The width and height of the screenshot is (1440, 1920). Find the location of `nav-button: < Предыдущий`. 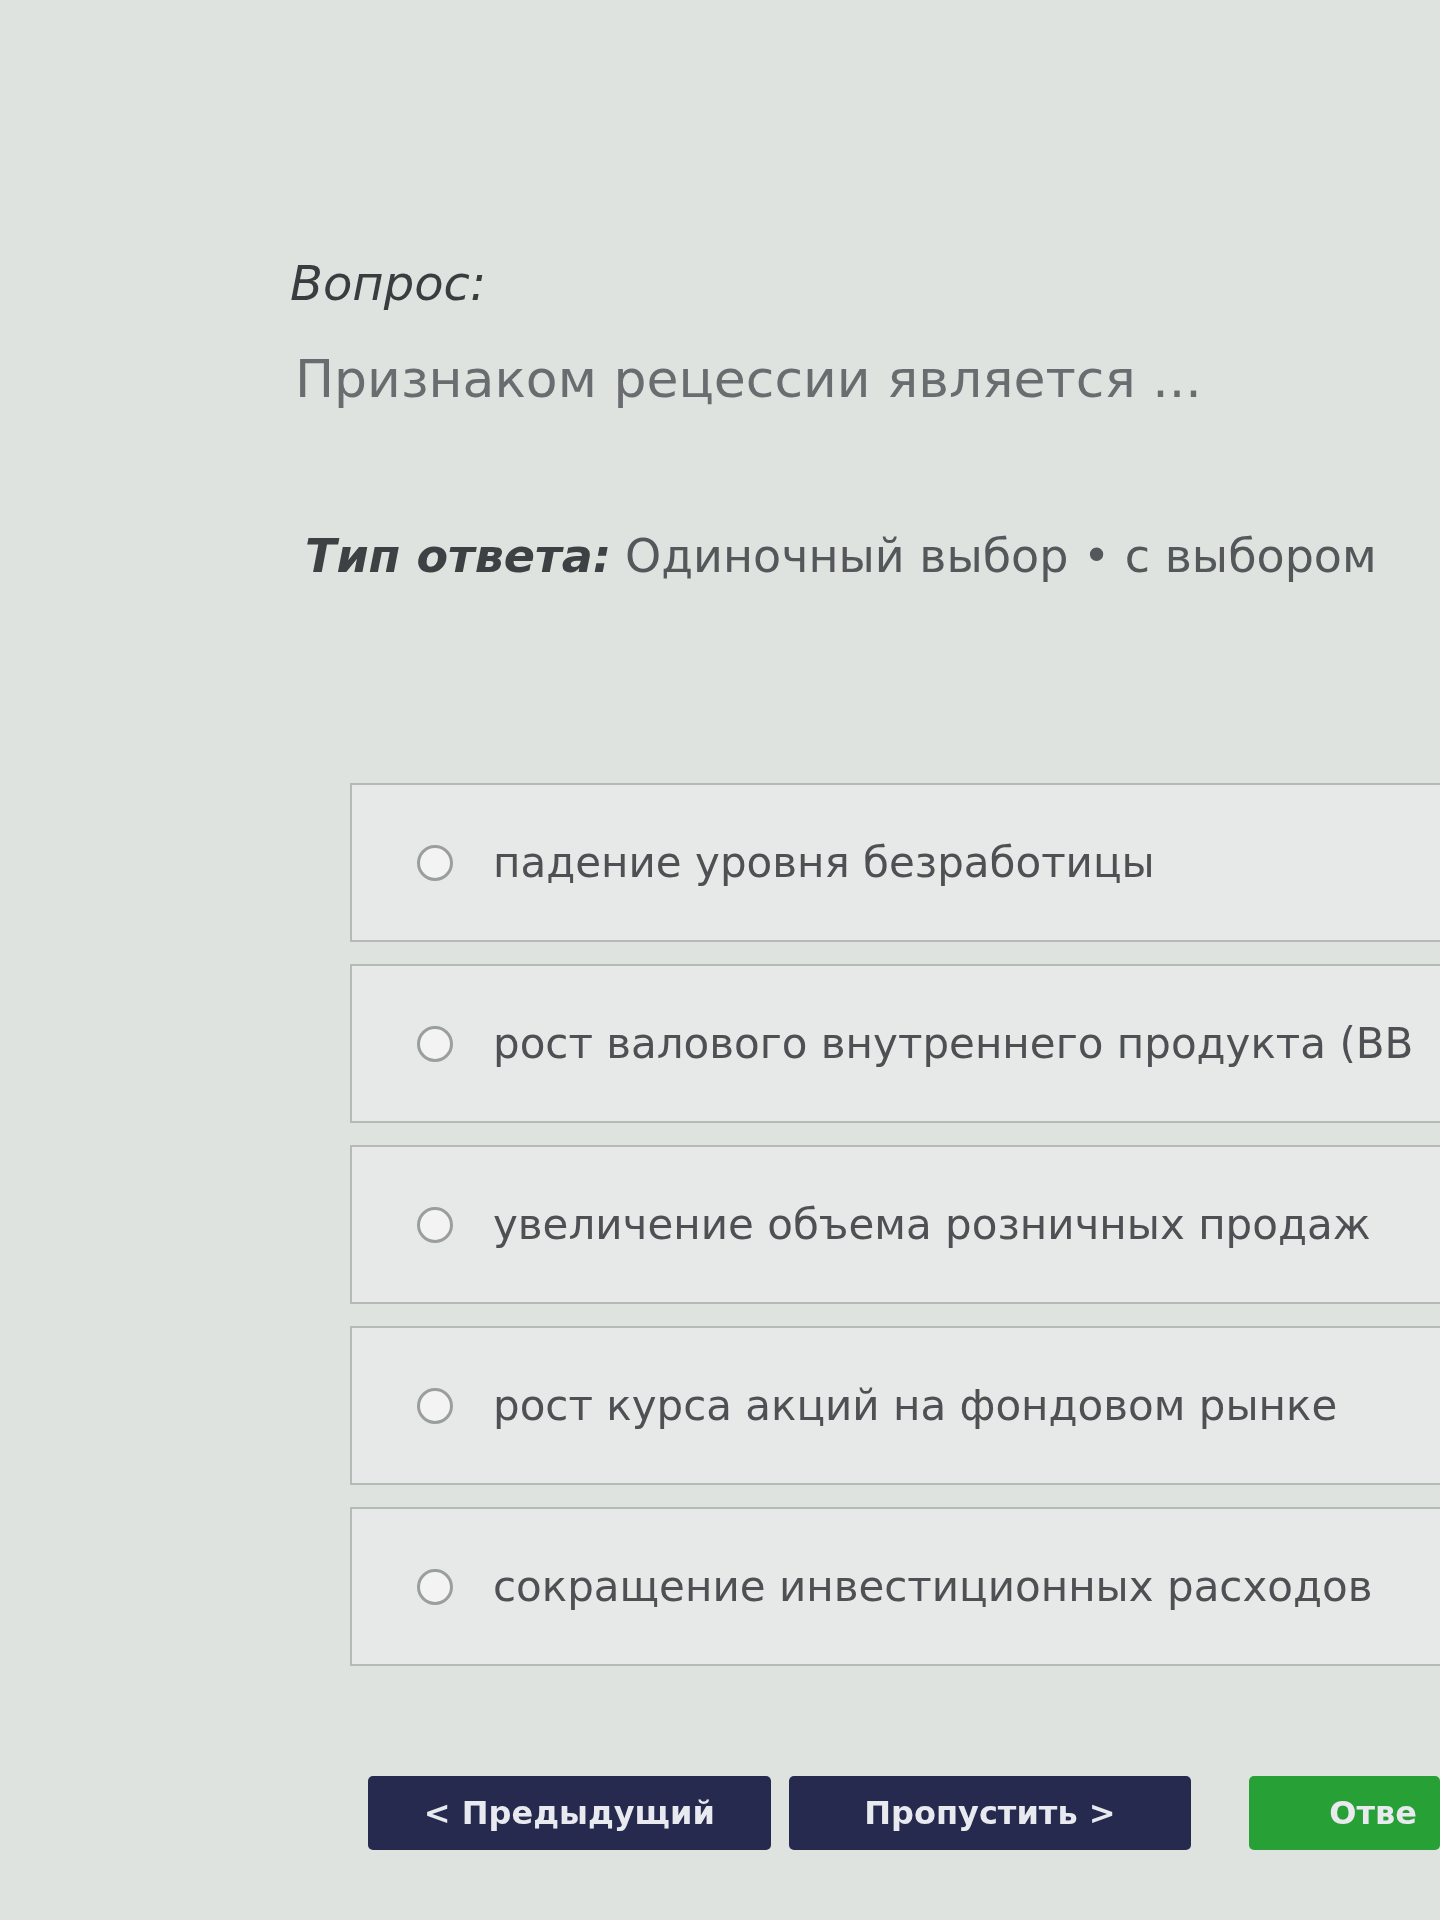

nav-button: < Предыдущий is located at coordinates (569, 1813).